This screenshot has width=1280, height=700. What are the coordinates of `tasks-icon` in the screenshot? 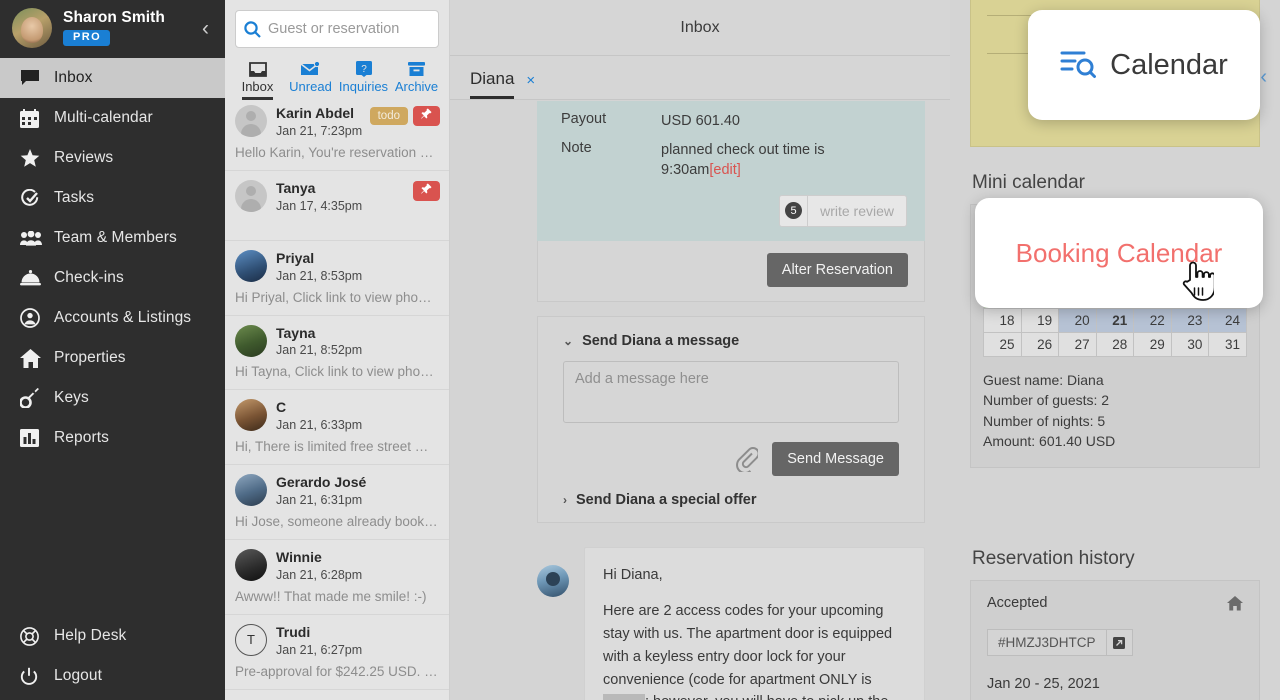 It's located at (37, 198).